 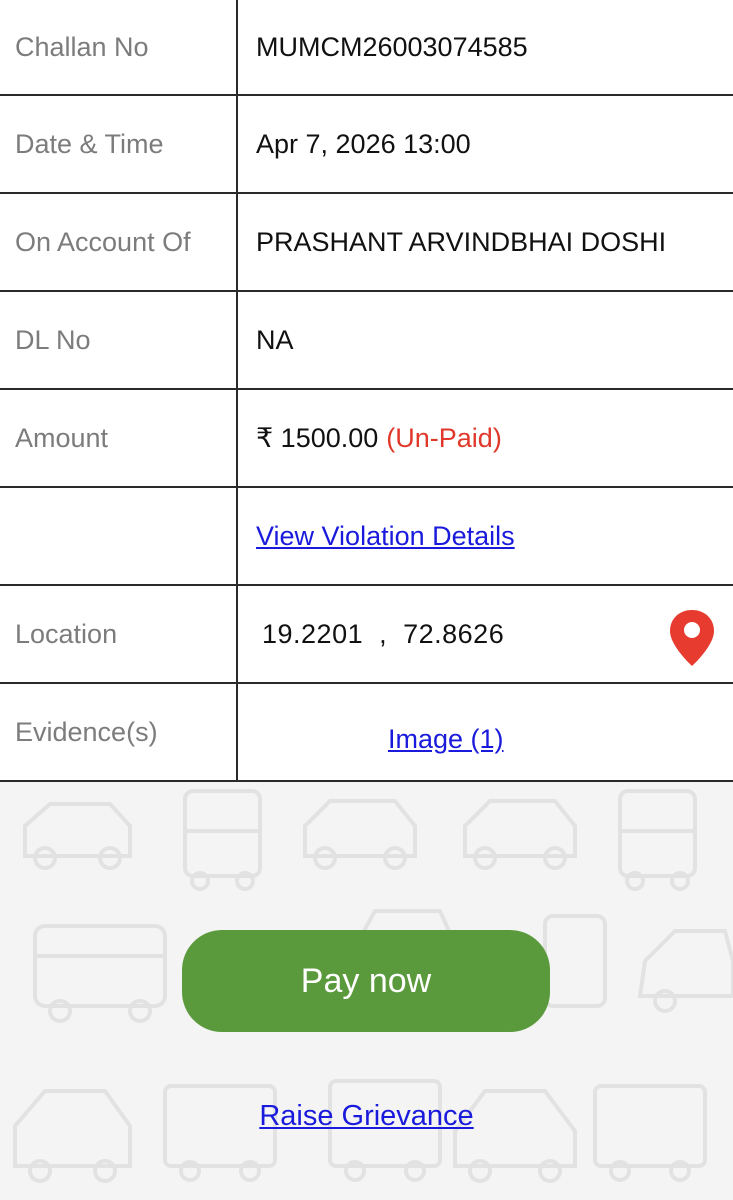 I want to click on row-on-account-of: On Account Of PRASHANT ARVINDBHAI DOSHI, so click(x=366, y=243).